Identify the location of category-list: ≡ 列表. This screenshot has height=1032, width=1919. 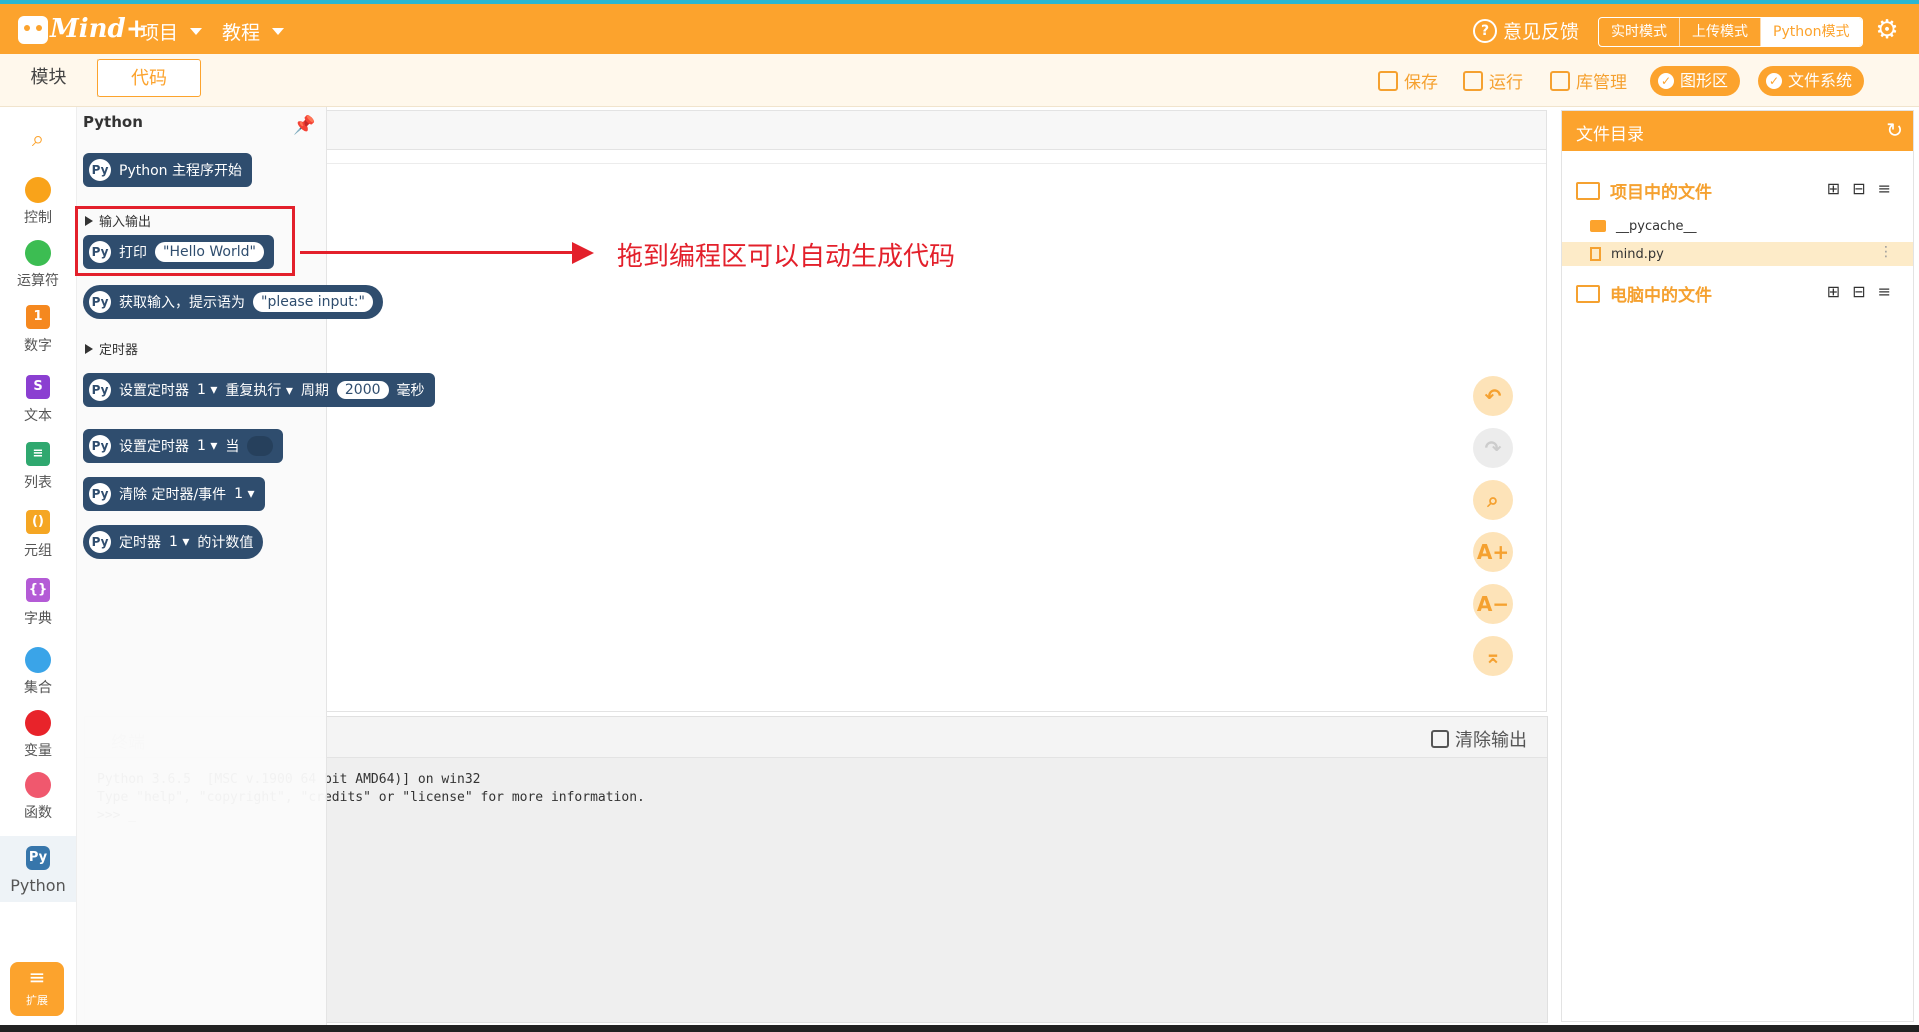
(38, 467).